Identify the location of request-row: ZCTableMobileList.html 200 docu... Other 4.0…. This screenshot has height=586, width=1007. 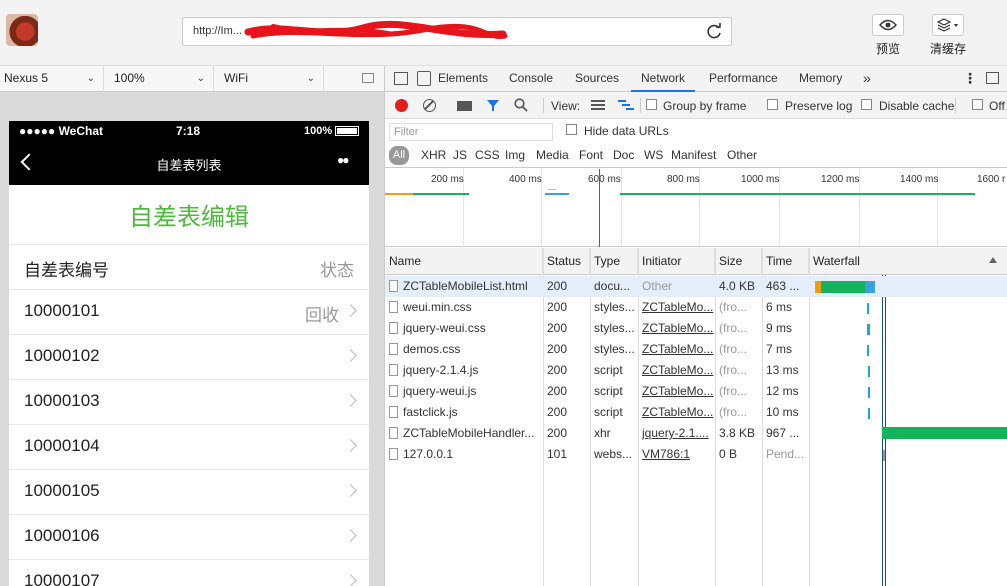
(696, 286).